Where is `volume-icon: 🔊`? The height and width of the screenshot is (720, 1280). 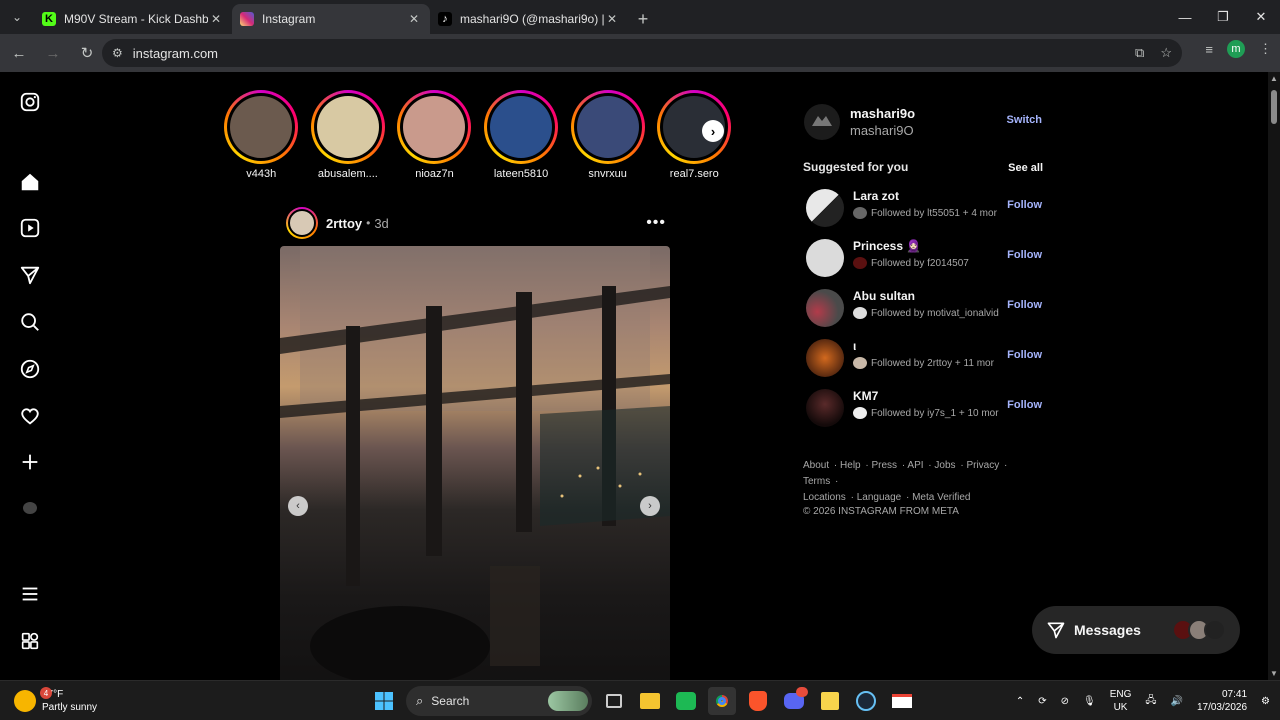 volume-icon: 🔊 is located at coordinates (1177, 701).